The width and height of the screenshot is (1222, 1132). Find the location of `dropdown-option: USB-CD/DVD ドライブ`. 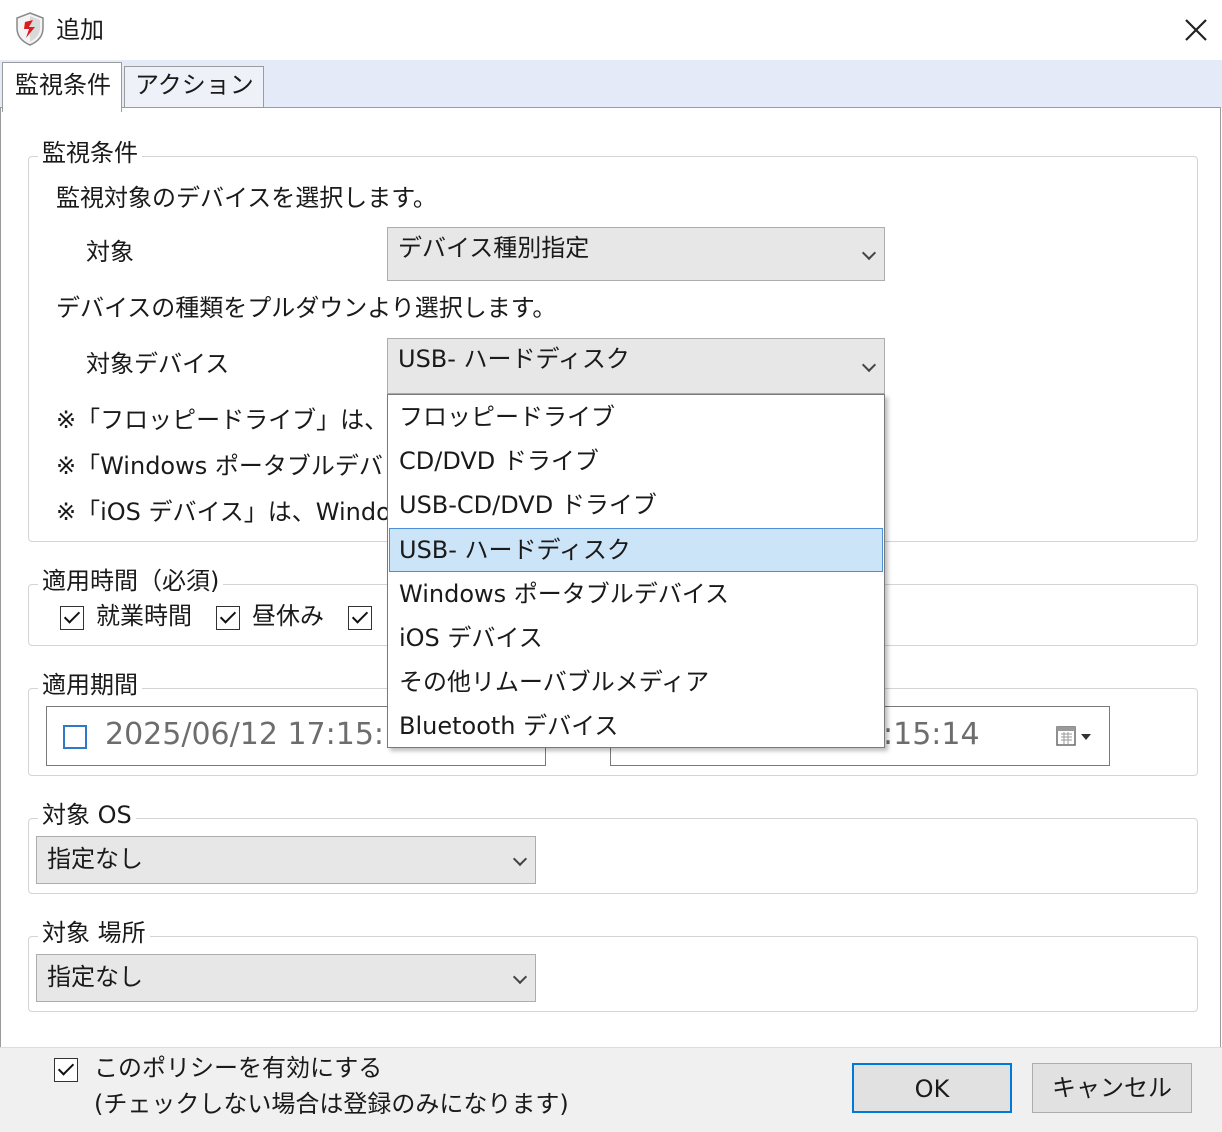

dropdown-option: USB-CD/DVD ドライブ is located at coordinates (636, 505).